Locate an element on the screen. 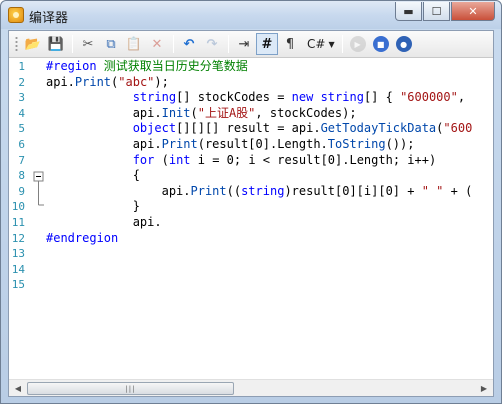 The image size is (502, 404). code-token: " " is located at coordinates (432, 190).